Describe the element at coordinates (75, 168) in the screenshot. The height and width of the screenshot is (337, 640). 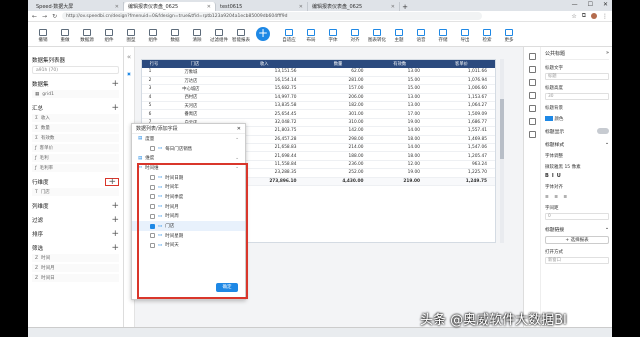
I see `measure-field: ƒ 毛利率` at that location.